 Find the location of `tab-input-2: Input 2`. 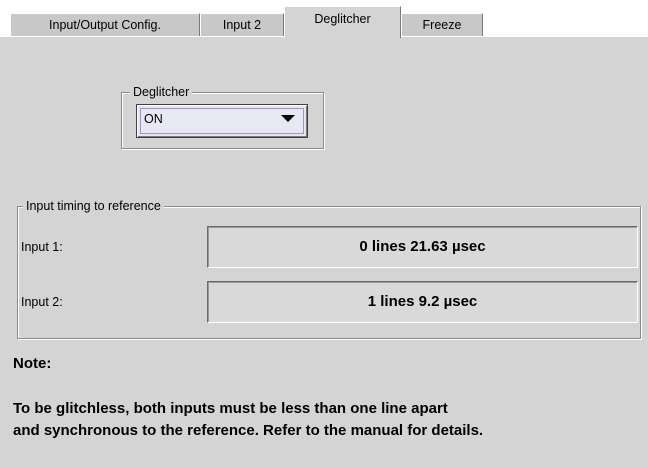

tab-input-2: Input 2 is located at coordinates (242, 25).